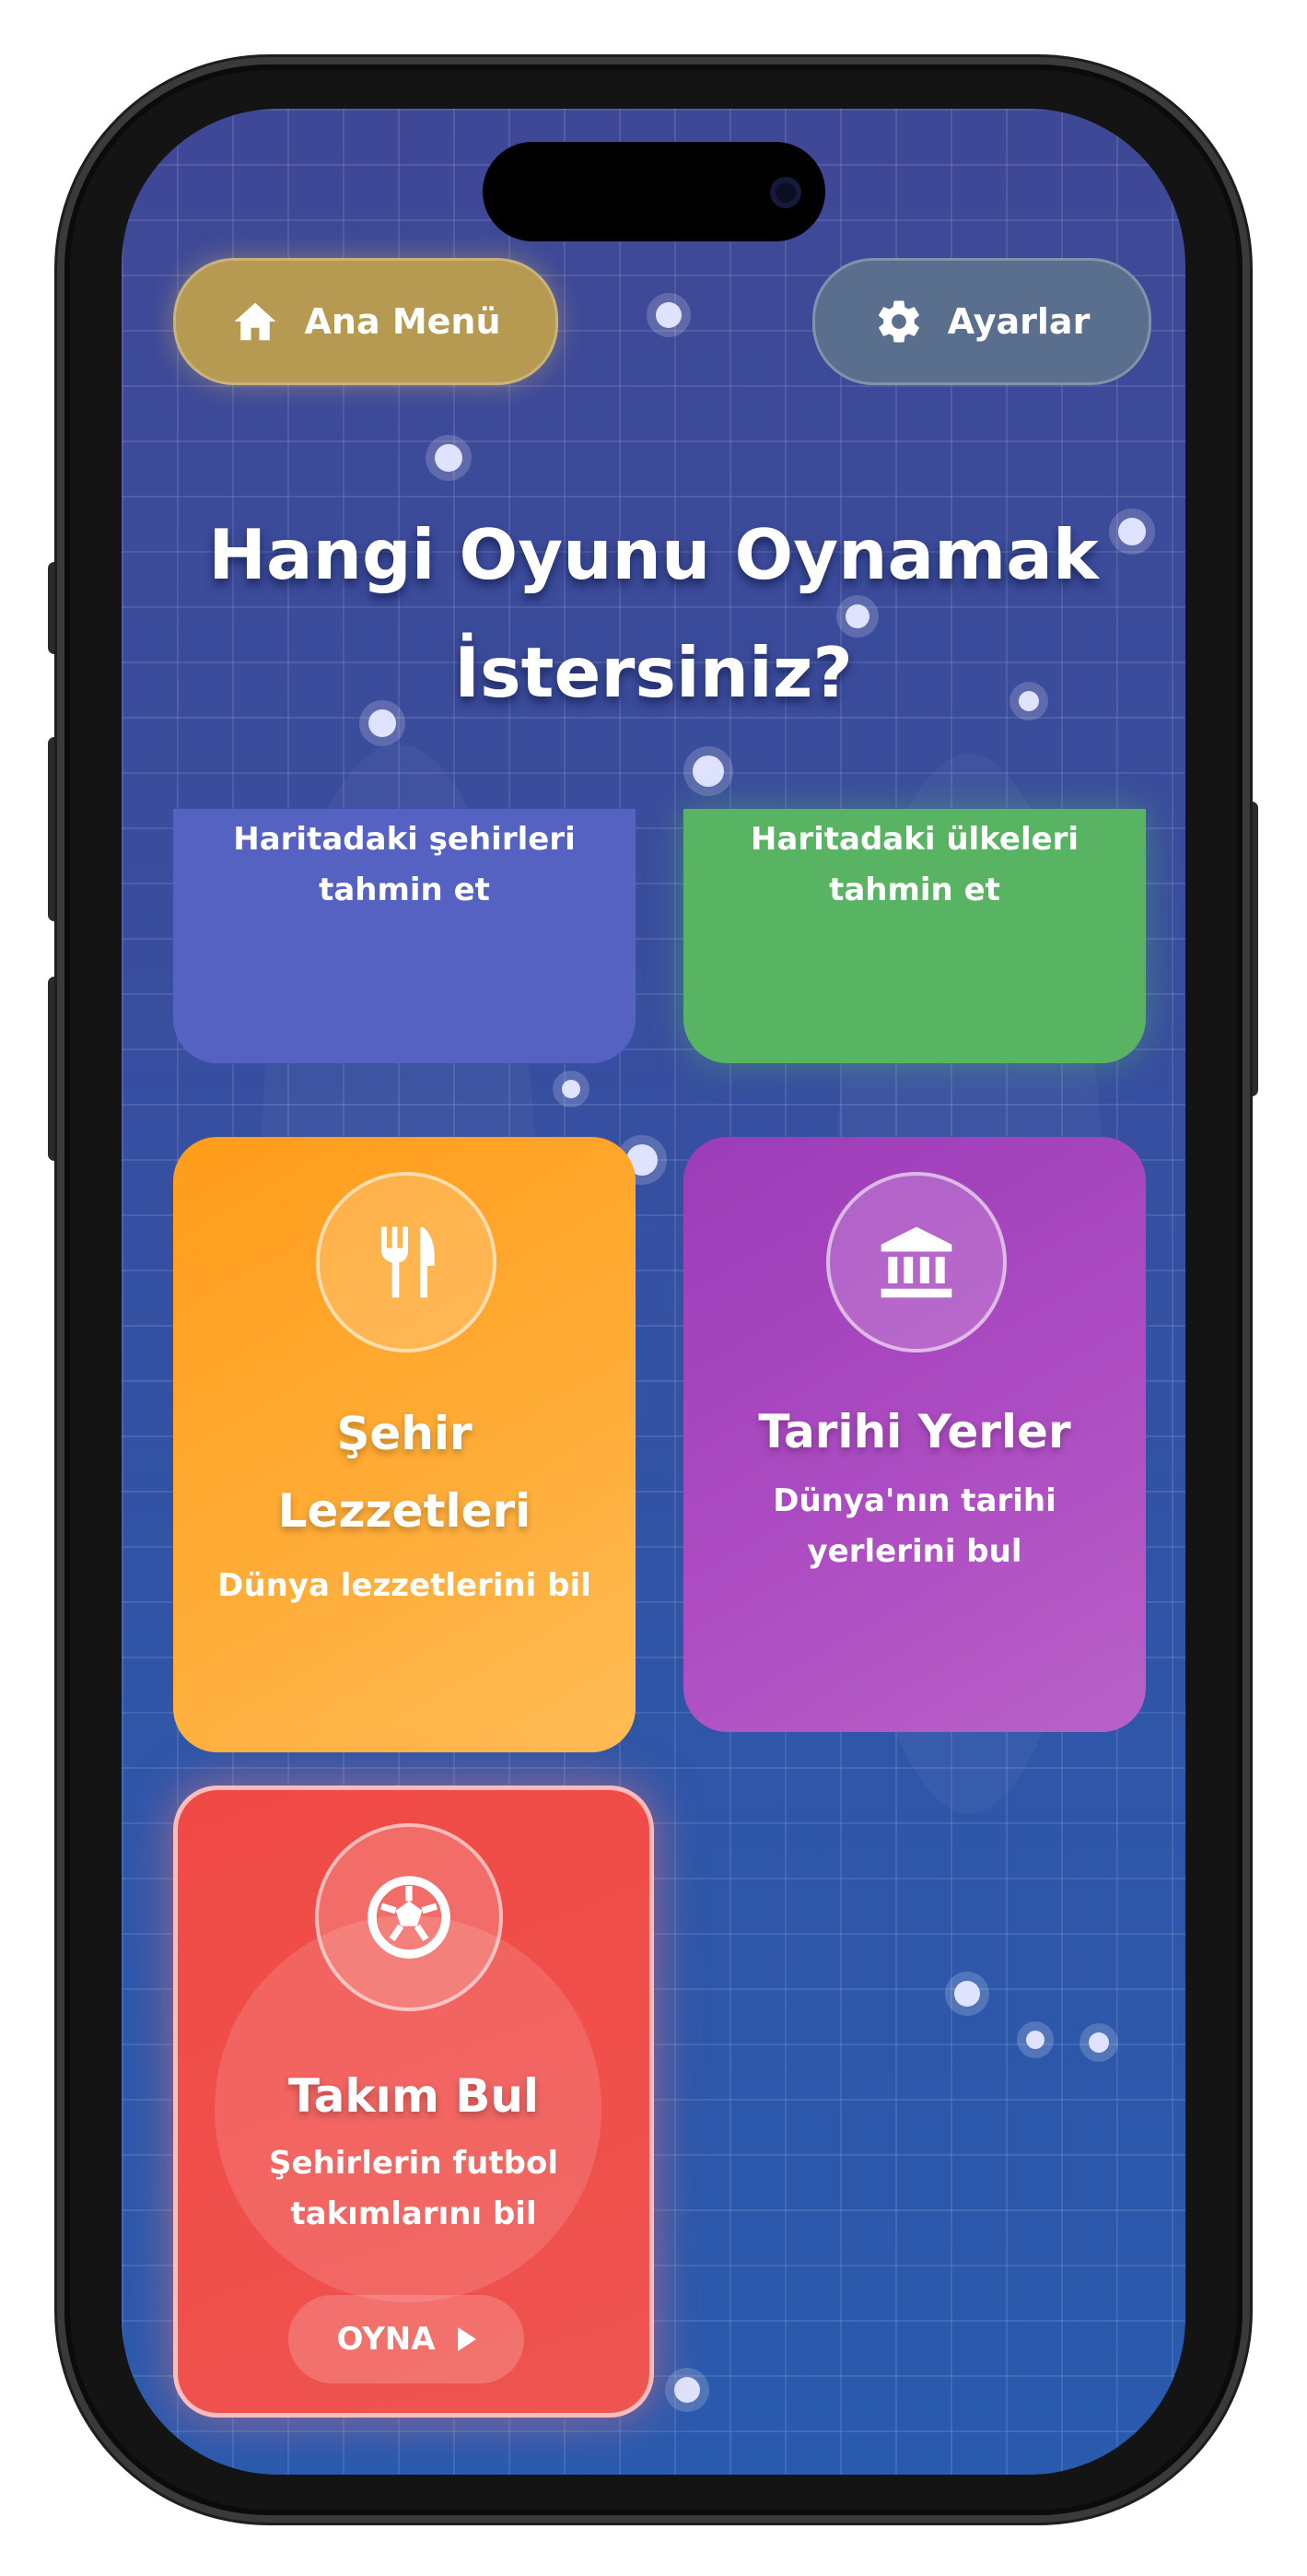 The width and height of the screenshot is (1307, 2576). I want to click on card-title-line-1: Şehir, so click(404, 1433).